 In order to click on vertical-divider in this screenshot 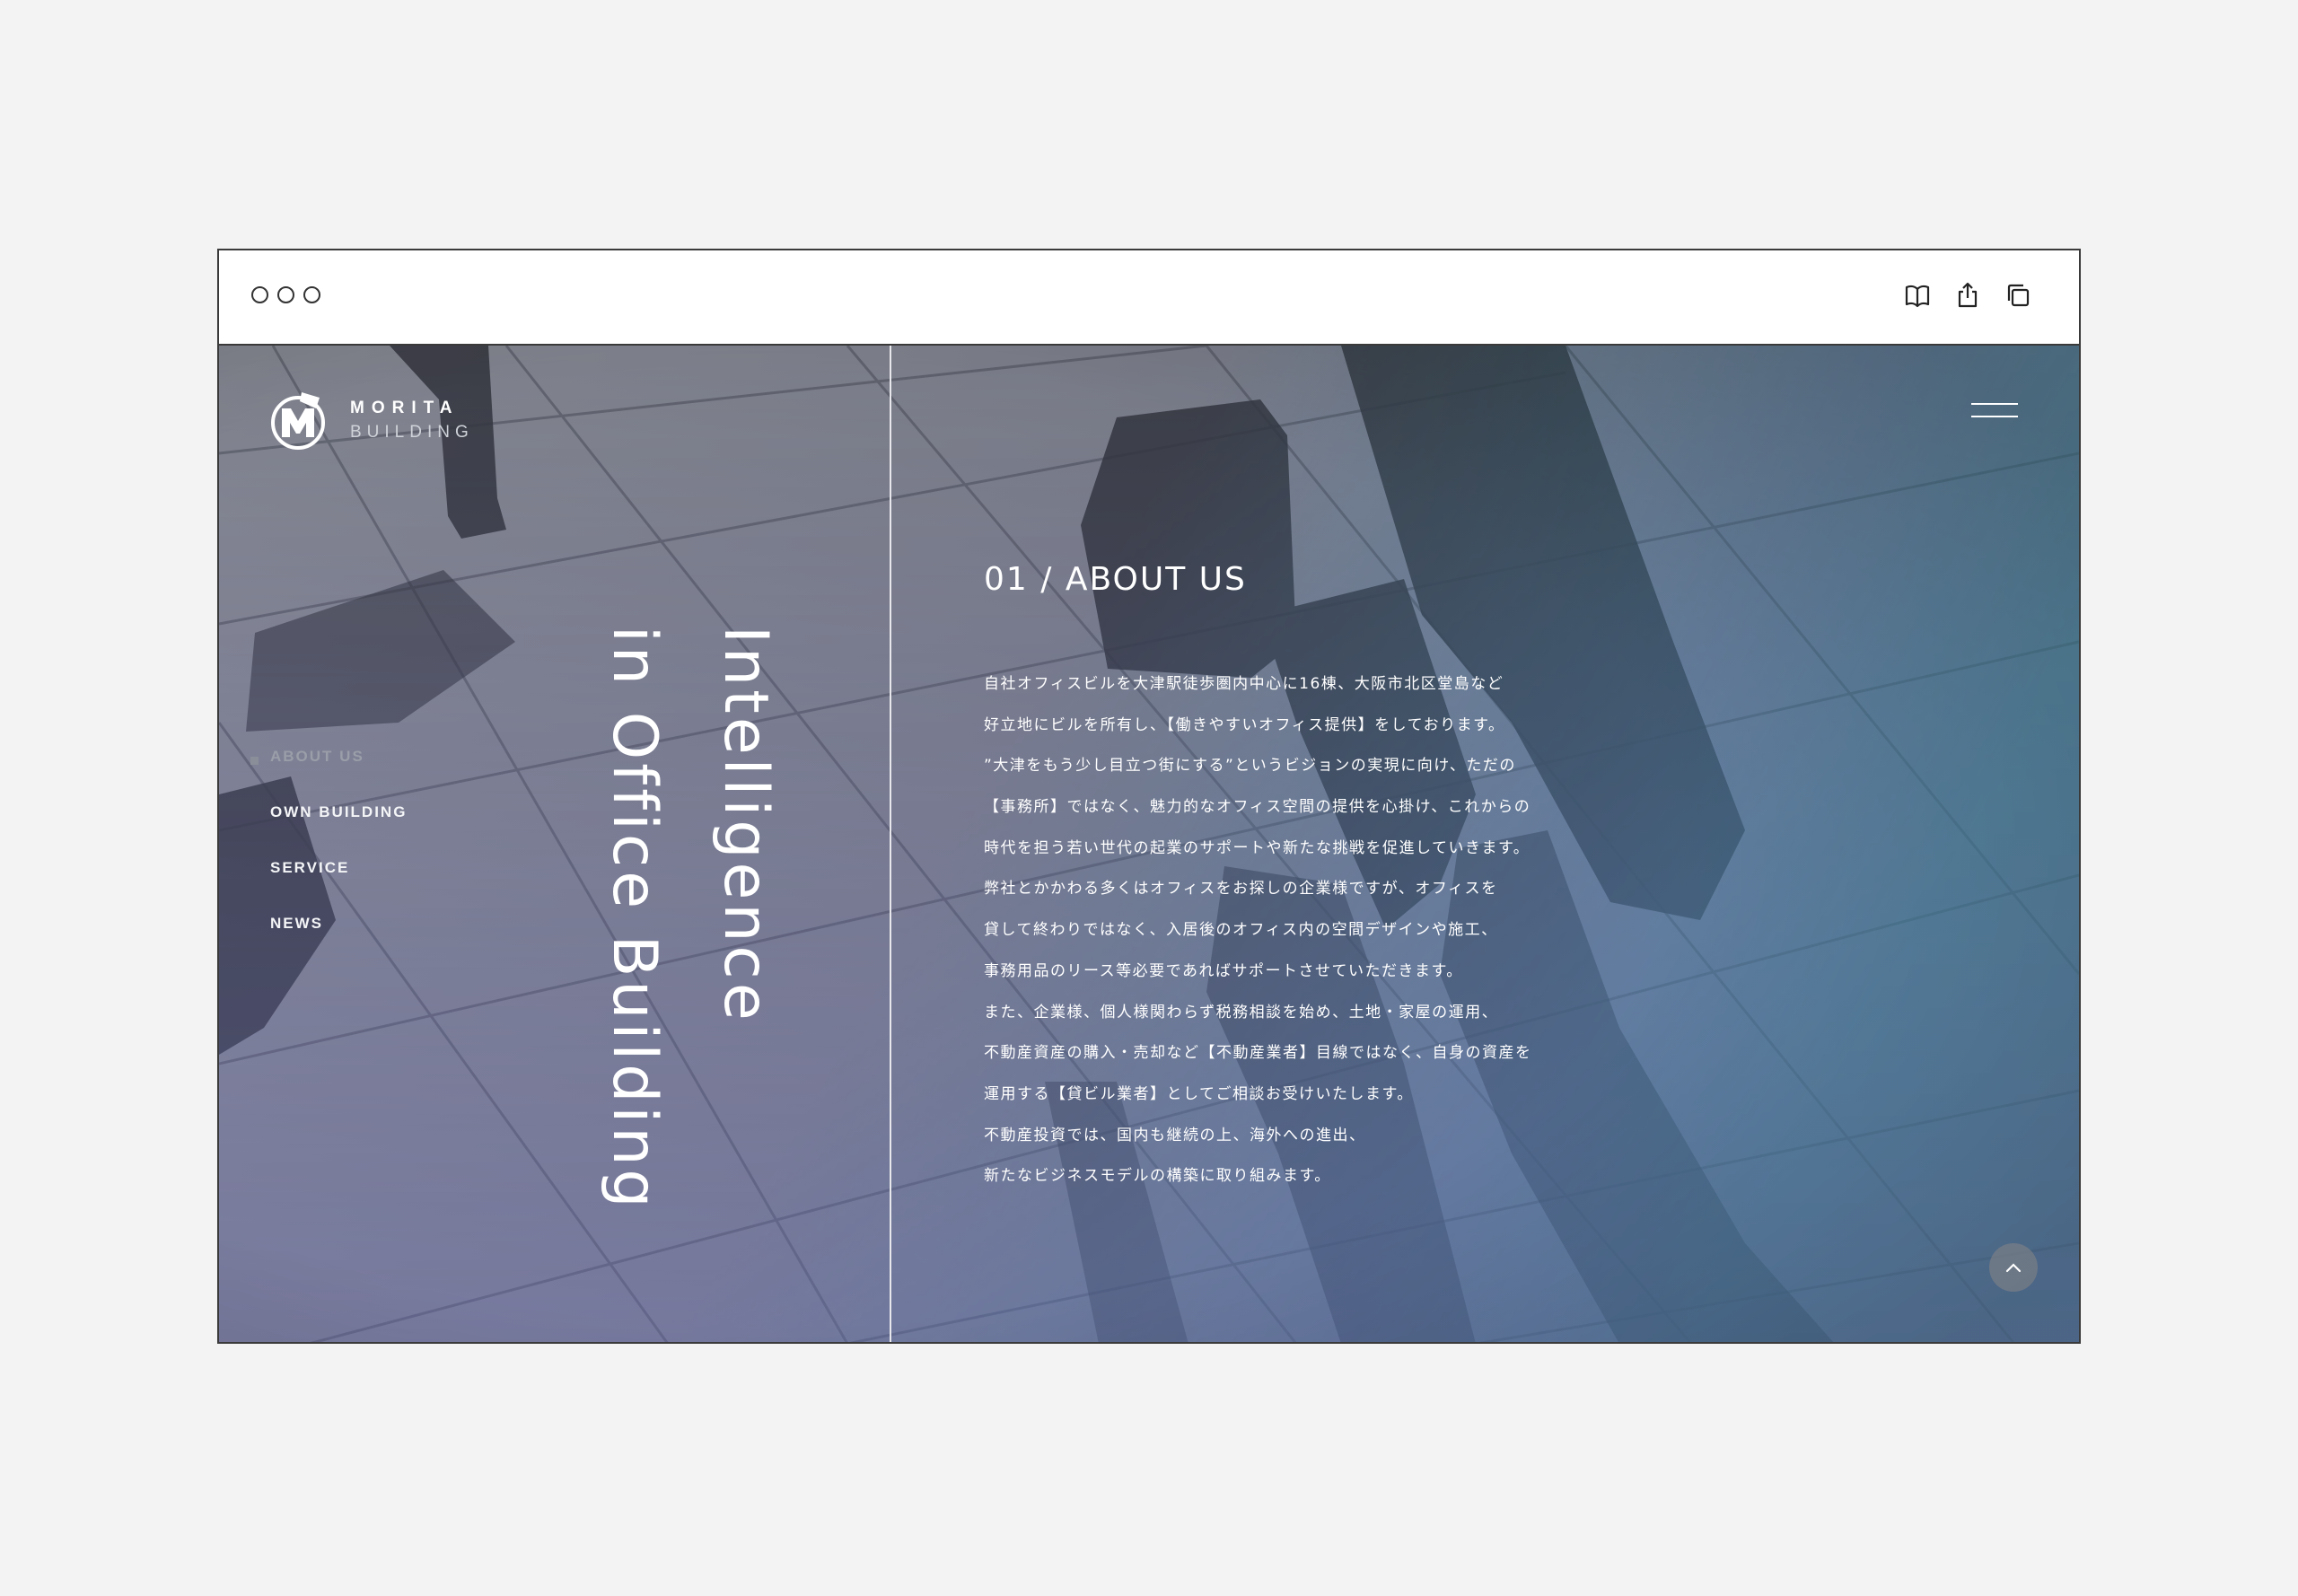, I will do `click(890, 844)`.